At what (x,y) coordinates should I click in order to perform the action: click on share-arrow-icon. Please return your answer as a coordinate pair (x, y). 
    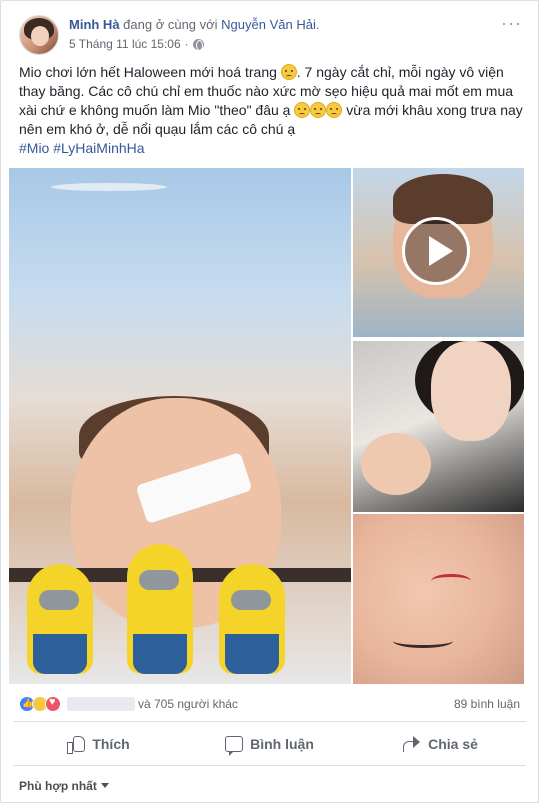
    Looking at the image, I should click on (412, 744).